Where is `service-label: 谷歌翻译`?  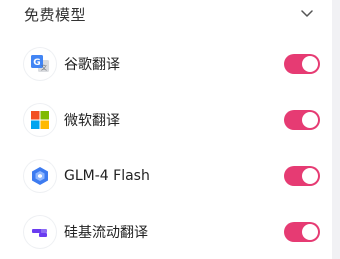
service-label: 谷歌翻译 is located at coordinates (92, 65).